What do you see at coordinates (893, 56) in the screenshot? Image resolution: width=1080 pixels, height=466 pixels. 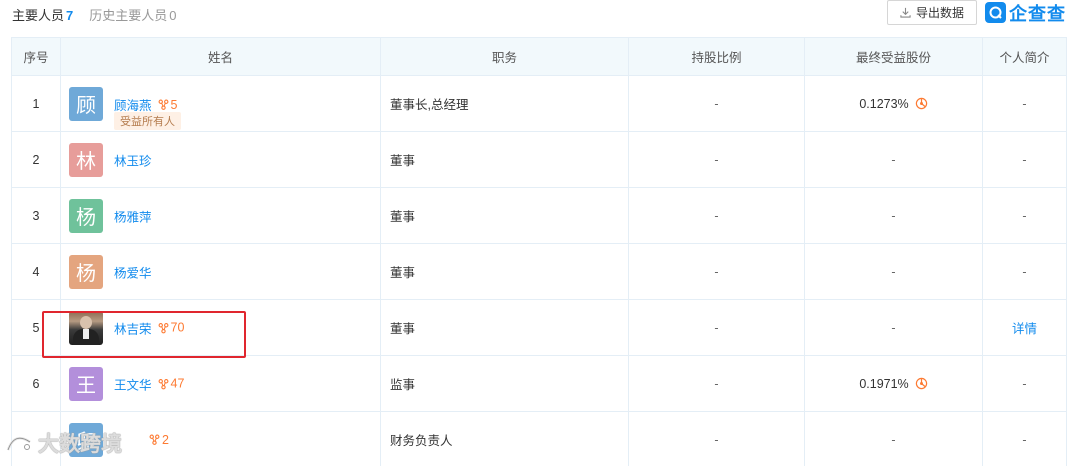 I see `header-final-share: 最终受益股份` at bounding box center [893, 56].